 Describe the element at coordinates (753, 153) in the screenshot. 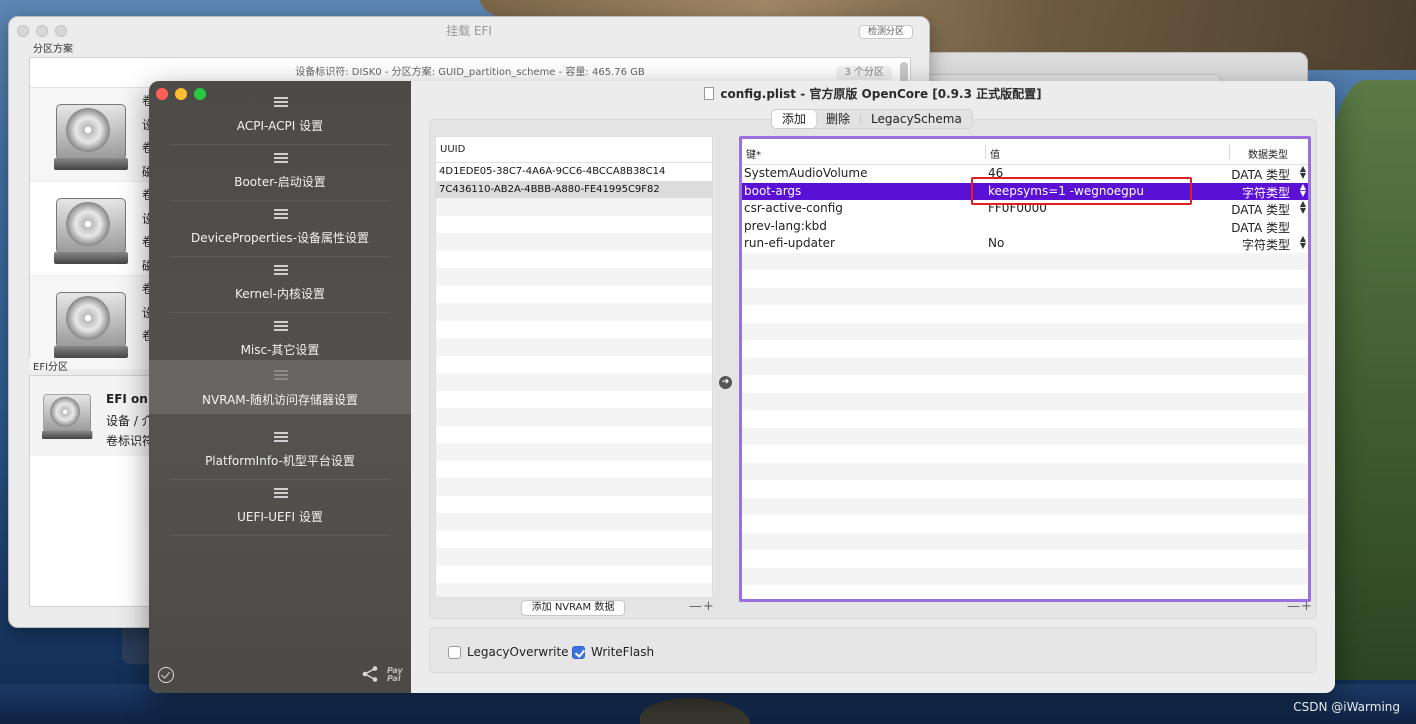

I see `key-column-header: 键*` at that location.